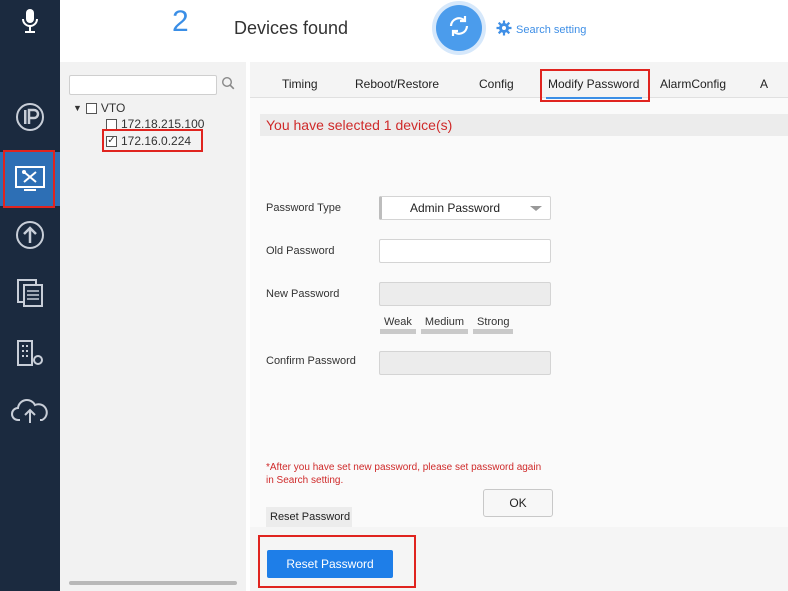 The height and width of the screenshot is (591, 788). I want to click on device-highlight-box, so click(152, 140).